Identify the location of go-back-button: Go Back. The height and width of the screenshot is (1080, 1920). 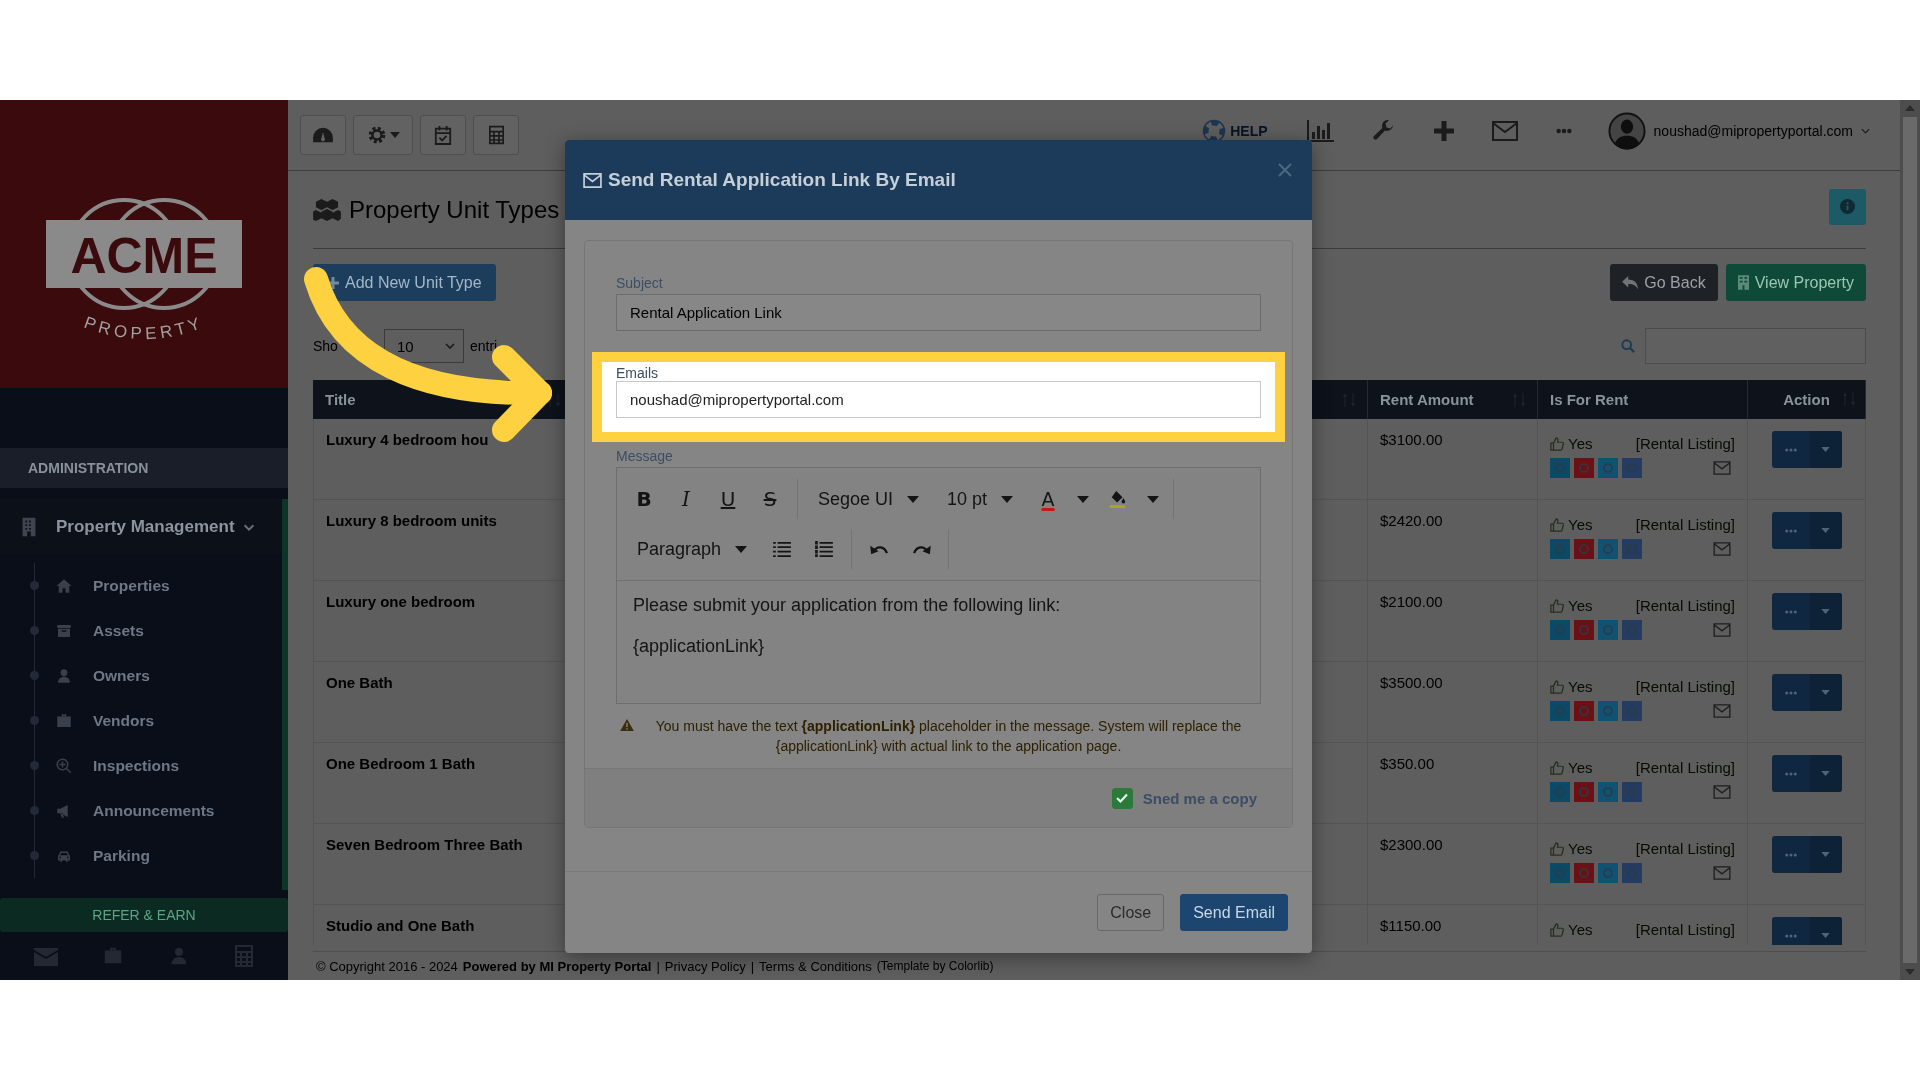
(1664, 282).